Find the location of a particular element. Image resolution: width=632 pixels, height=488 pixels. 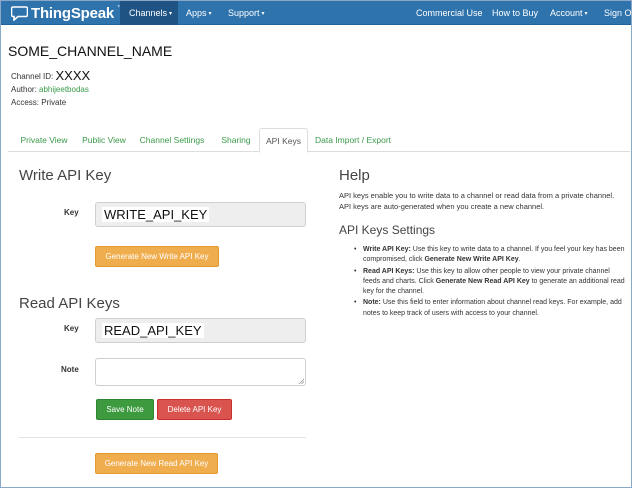

tab-channel-settings: Channel Settings is located at coordinates (172, 140).